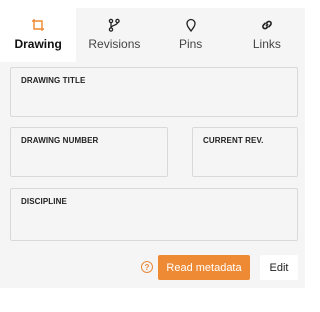 The height and width of the screenshot is (312, 320). Describe the element at coordinates (279, 267) in the screenshot. I see `edit-button: Edit` at that location.